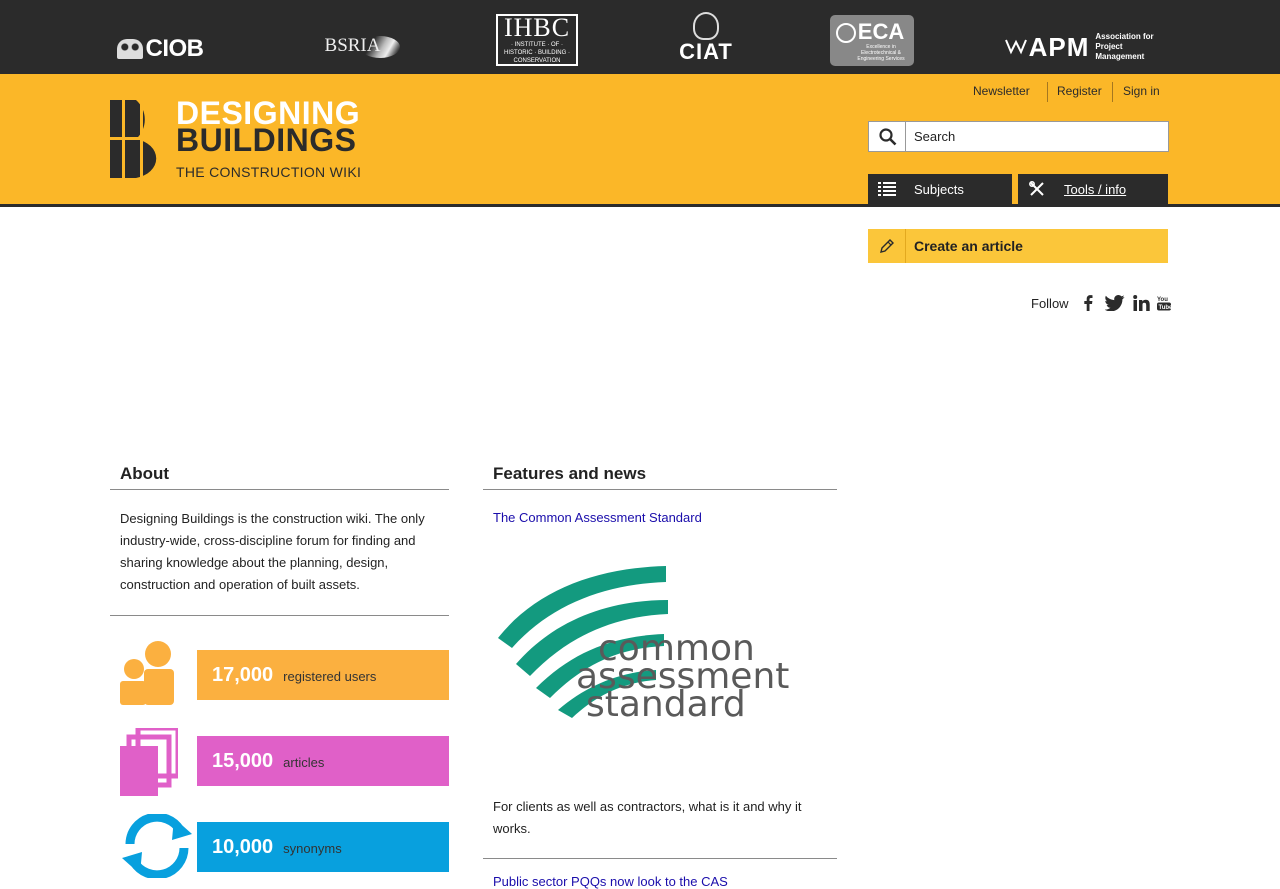  What do you see at coordinates (1088, 303) in the screenshot?
I see `facebook-icon` at bounding box center [1088, 303].